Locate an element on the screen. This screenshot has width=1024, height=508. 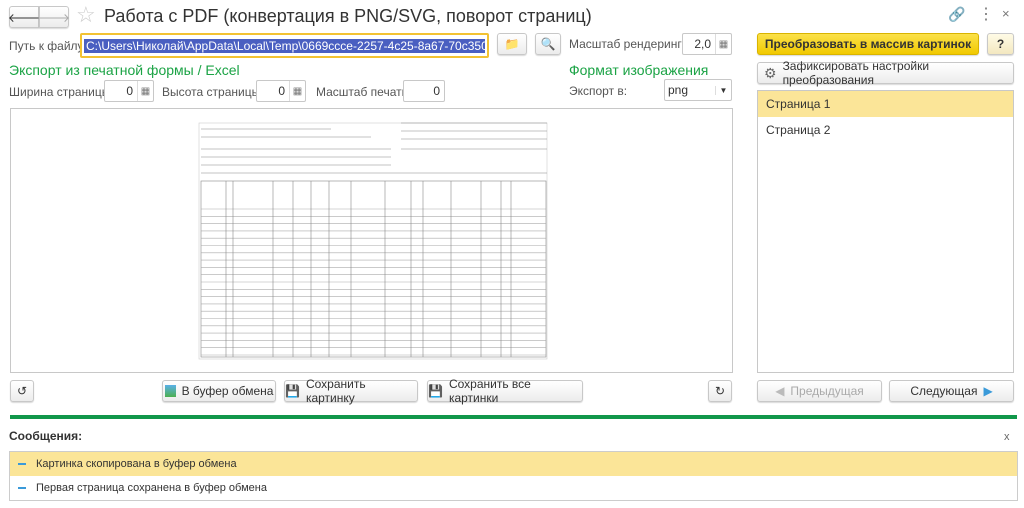
excel-section-title: Экспорт из печатной формы / Excel is located at coordinates (124, 70).